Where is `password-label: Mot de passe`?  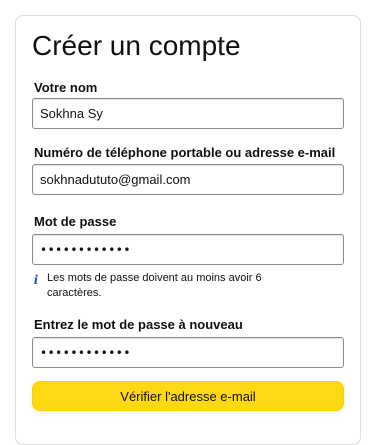
password-label: Mot de passe is located at coordinates (75, 221).